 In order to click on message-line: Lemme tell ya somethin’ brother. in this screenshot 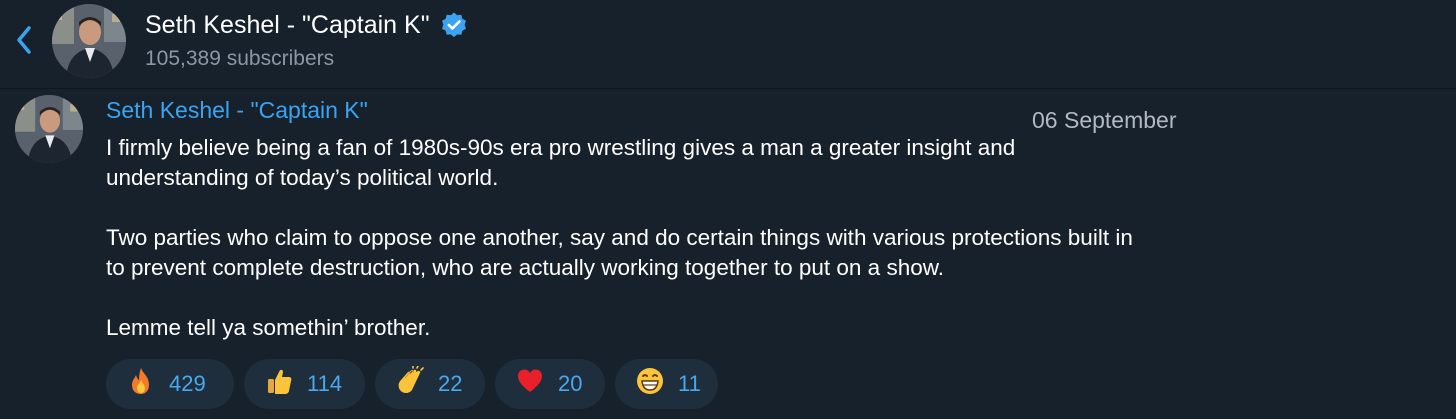, I will do `click(268, 327)`.